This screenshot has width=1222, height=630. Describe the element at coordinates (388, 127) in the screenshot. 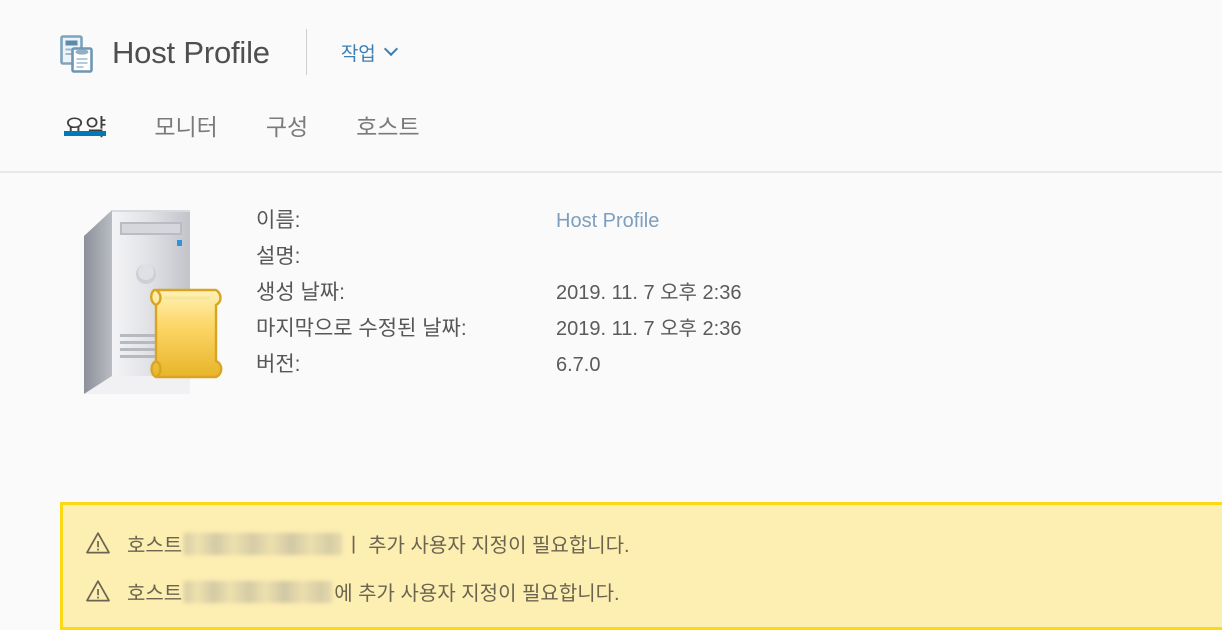

I see `tab-hosts-label: 호스트` at that location.